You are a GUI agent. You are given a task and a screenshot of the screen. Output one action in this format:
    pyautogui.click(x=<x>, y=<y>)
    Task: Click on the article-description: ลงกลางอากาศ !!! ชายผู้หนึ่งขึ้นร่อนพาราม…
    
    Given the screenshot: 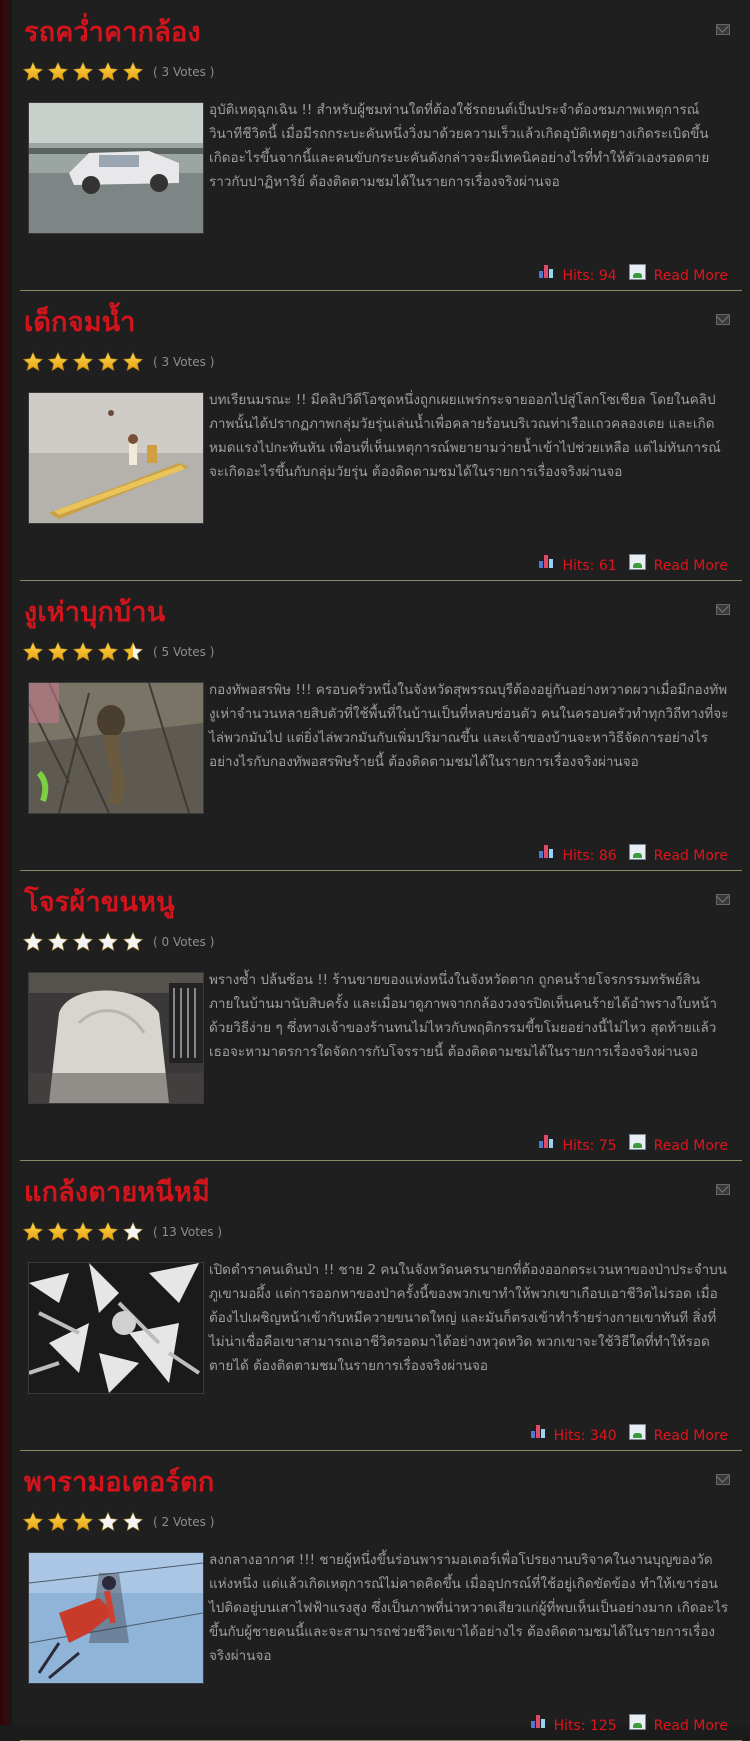 What is the action you would take?
    pyautogui.click(x=469, y=1608)
    